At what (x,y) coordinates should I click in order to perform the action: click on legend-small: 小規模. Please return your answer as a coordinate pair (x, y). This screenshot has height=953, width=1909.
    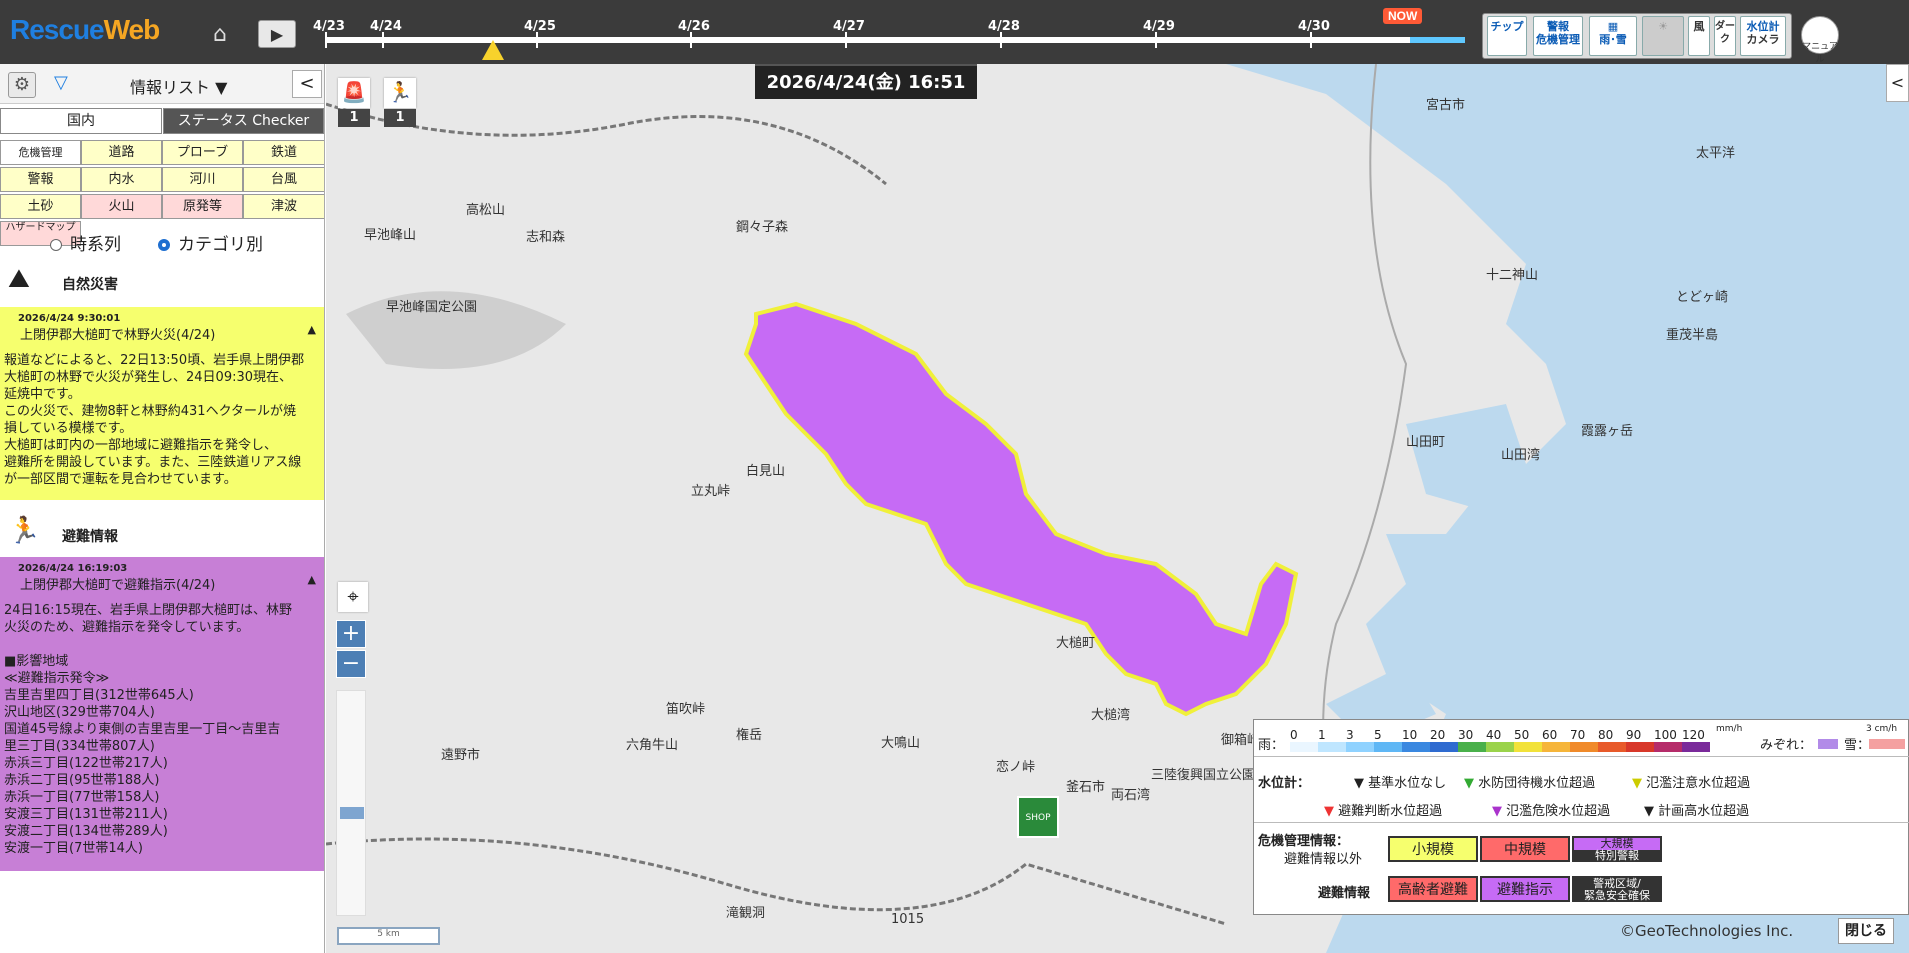
    Looking at the image, I should click on (1433, 849).